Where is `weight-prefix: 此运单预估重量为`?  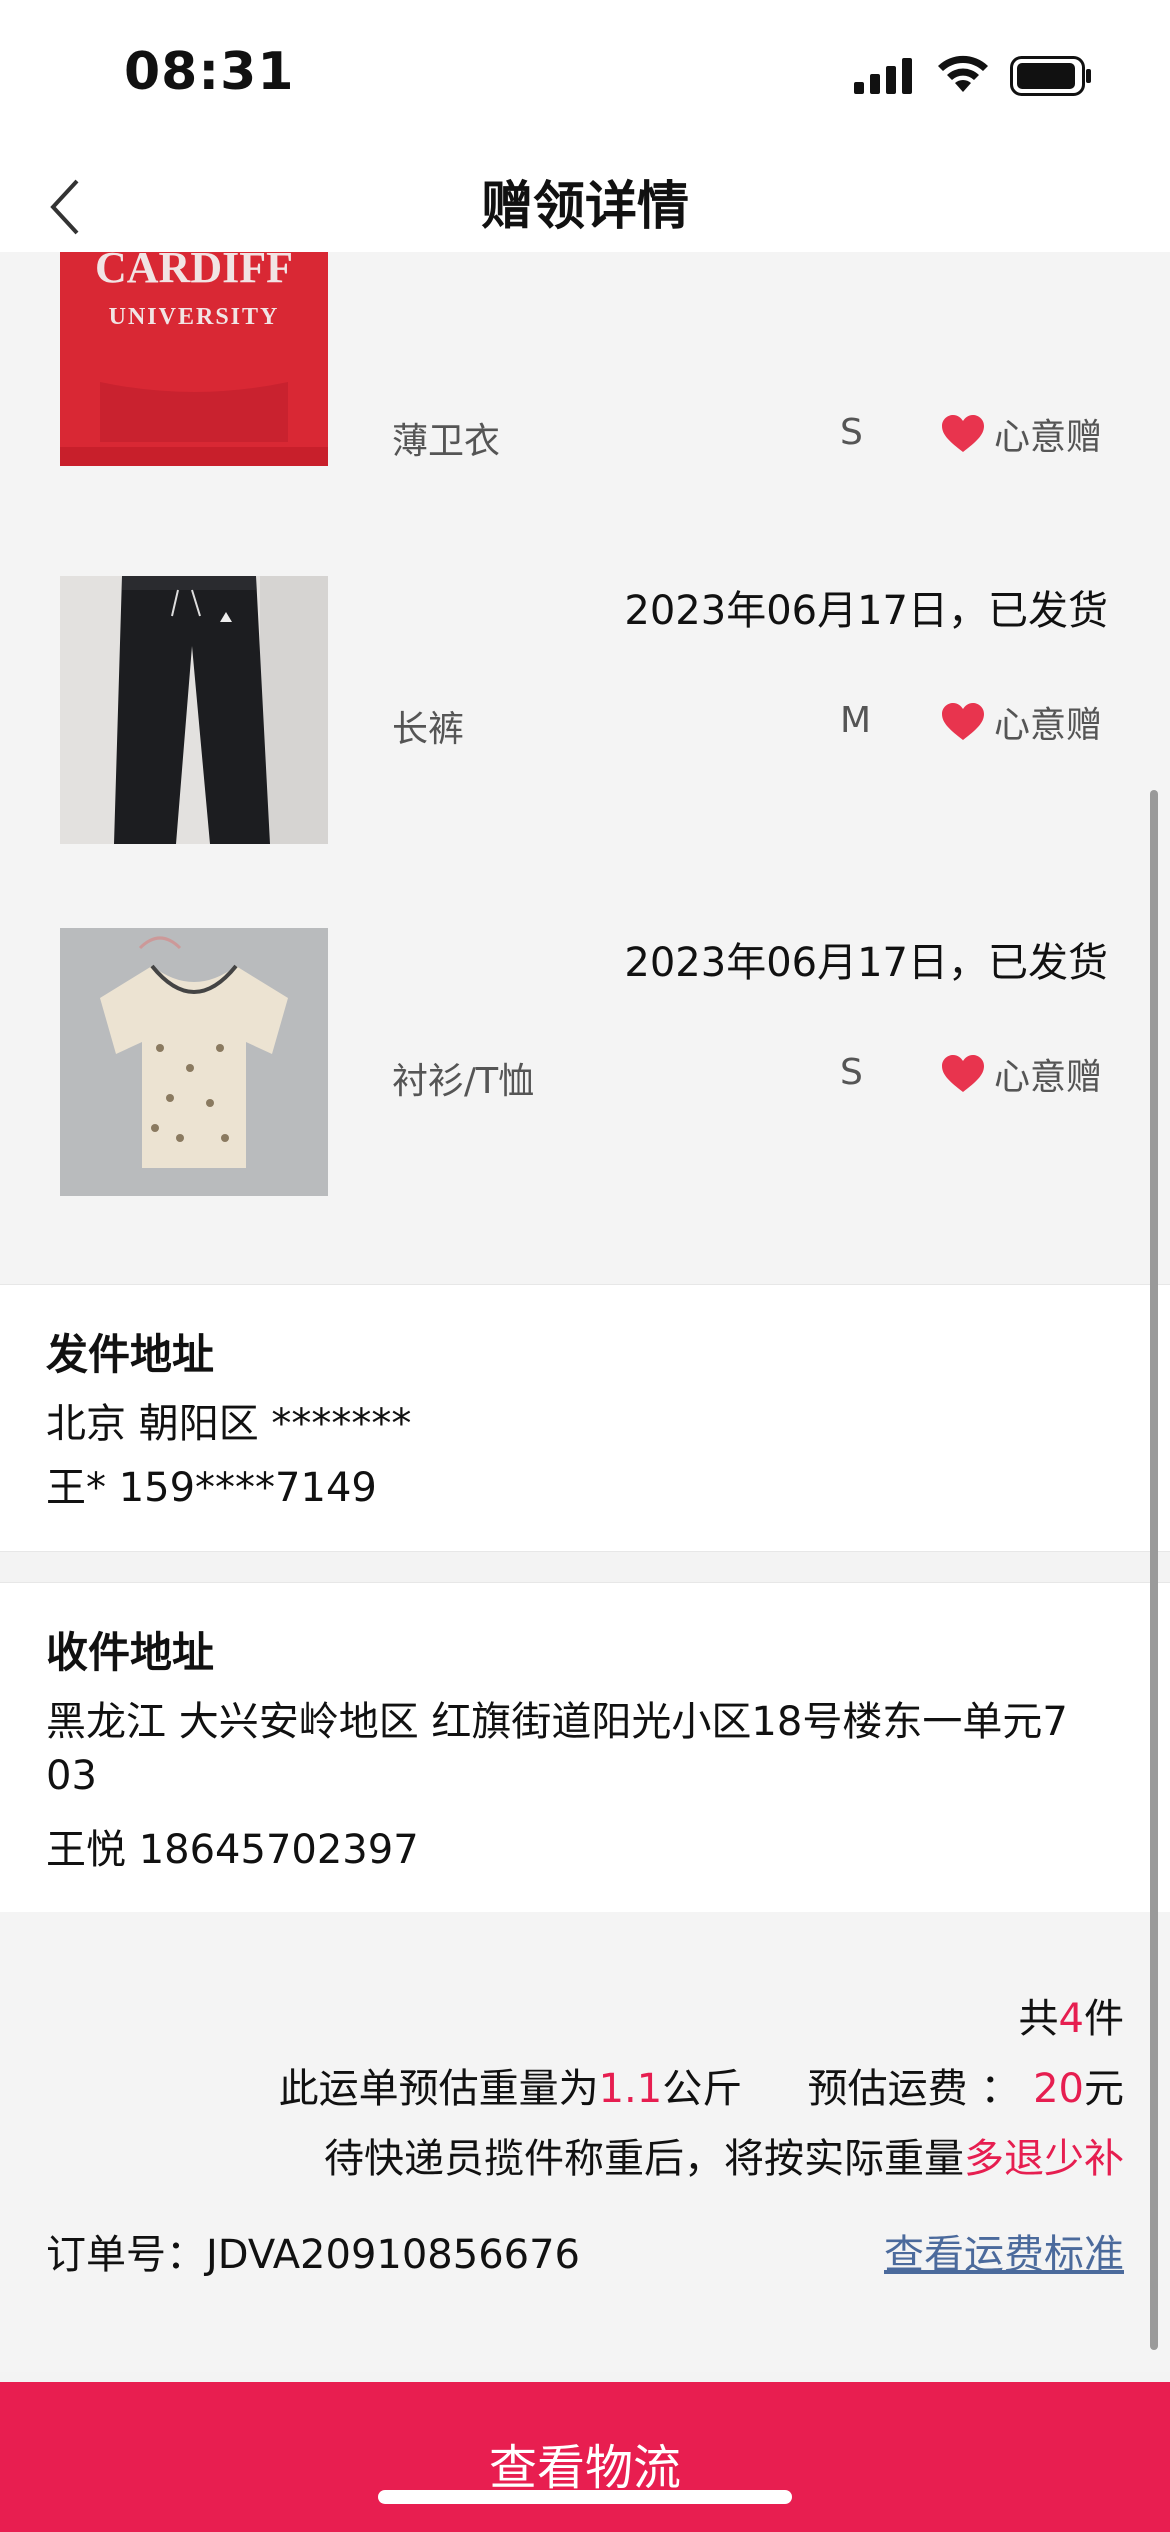 weight-prefix: 此运单预估重量为 is located at coordinates (438, 2089).